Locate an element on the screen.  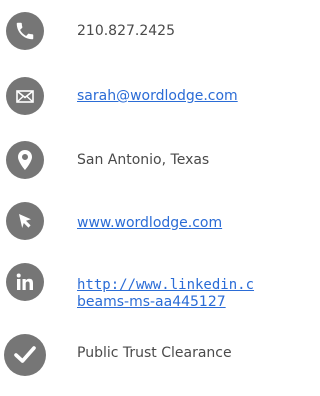
linkedin-link-line2: beams-ms-aa445127 is located at coordinates (180, 302).